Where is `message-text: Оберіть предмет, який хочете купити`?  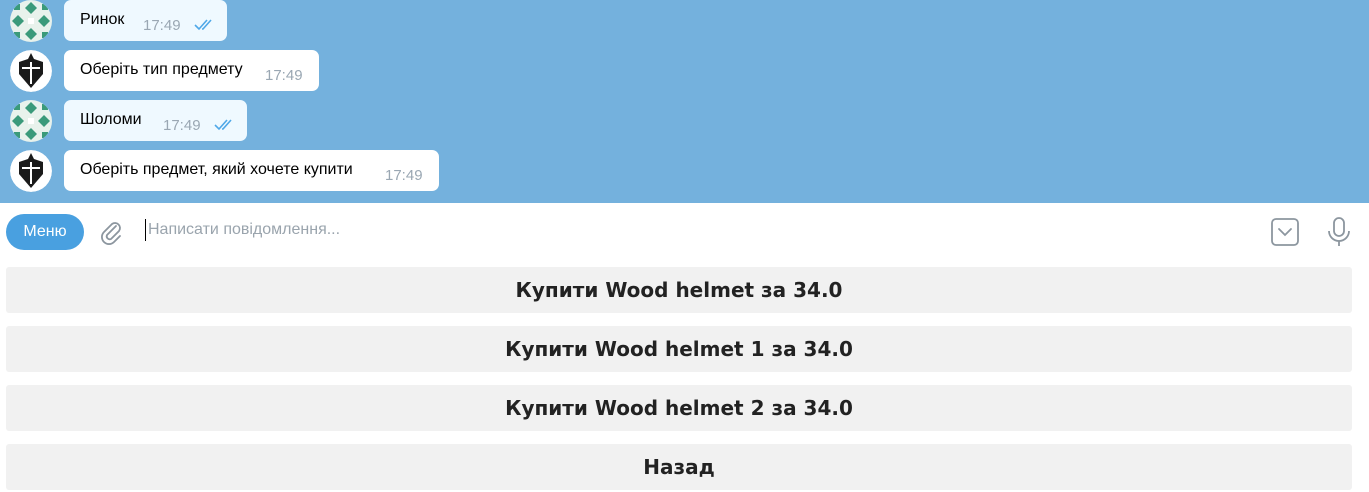 message-text: Оберіть предмет, який хочете купити is located at coordinates (216, 169).